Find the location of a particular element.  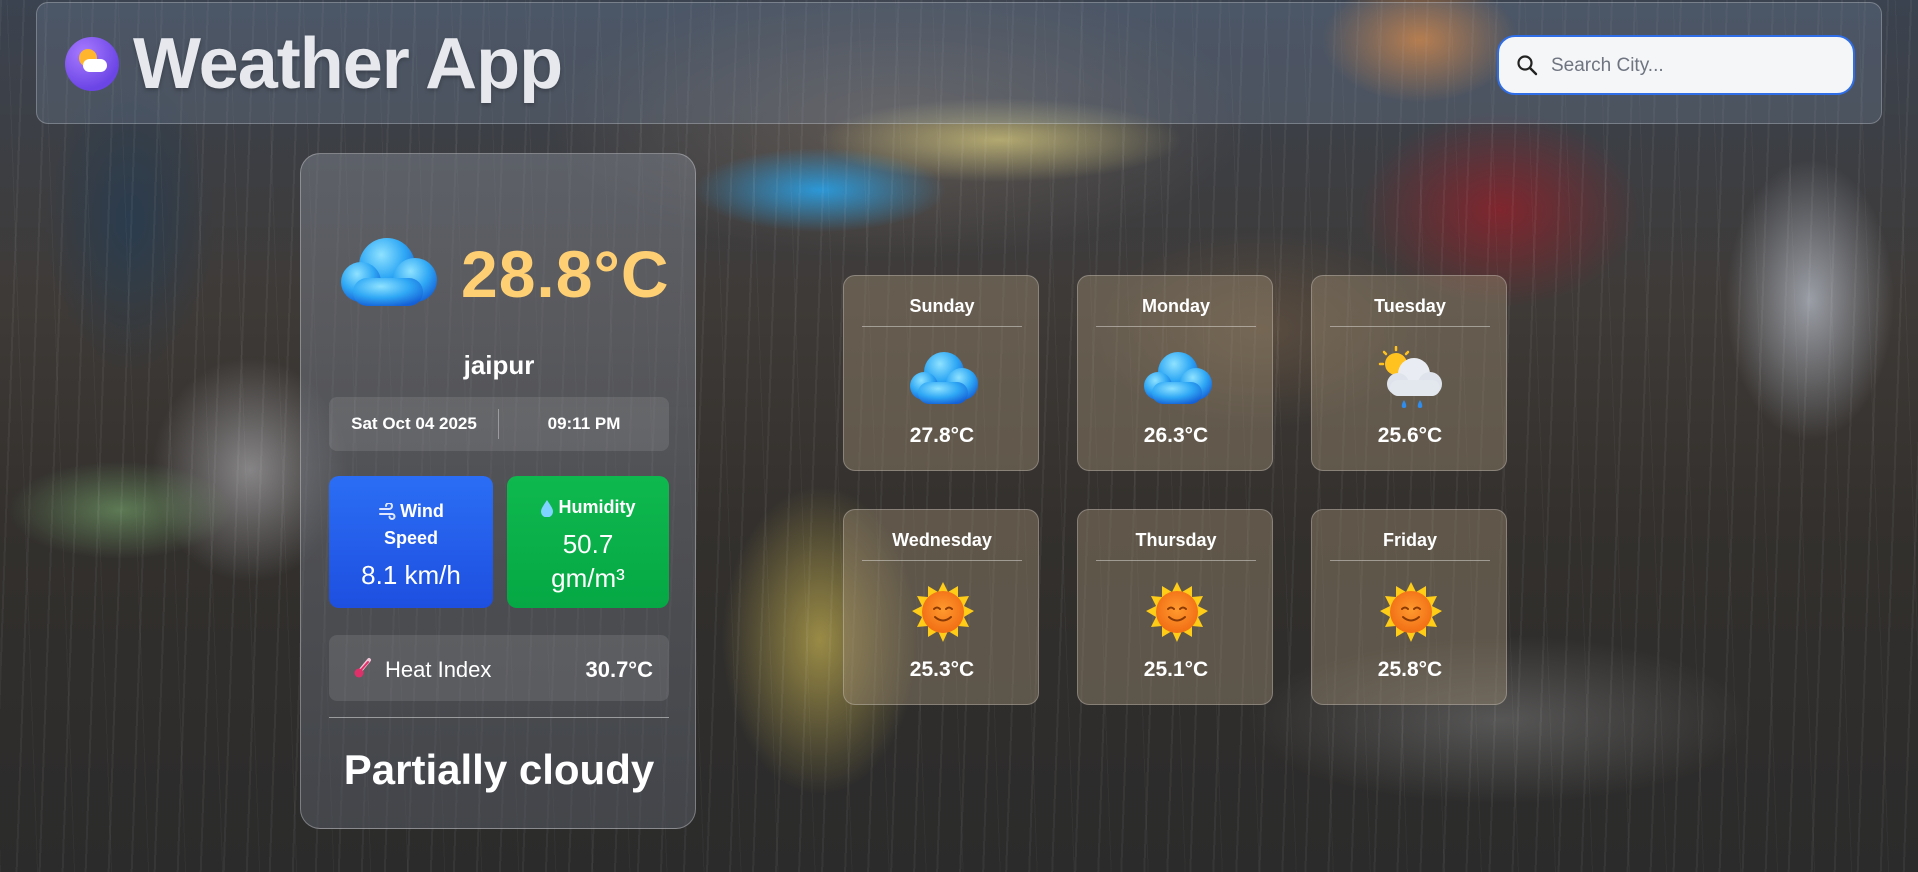

forecast-day: Tuesday is located at coordinates (1410, 306).